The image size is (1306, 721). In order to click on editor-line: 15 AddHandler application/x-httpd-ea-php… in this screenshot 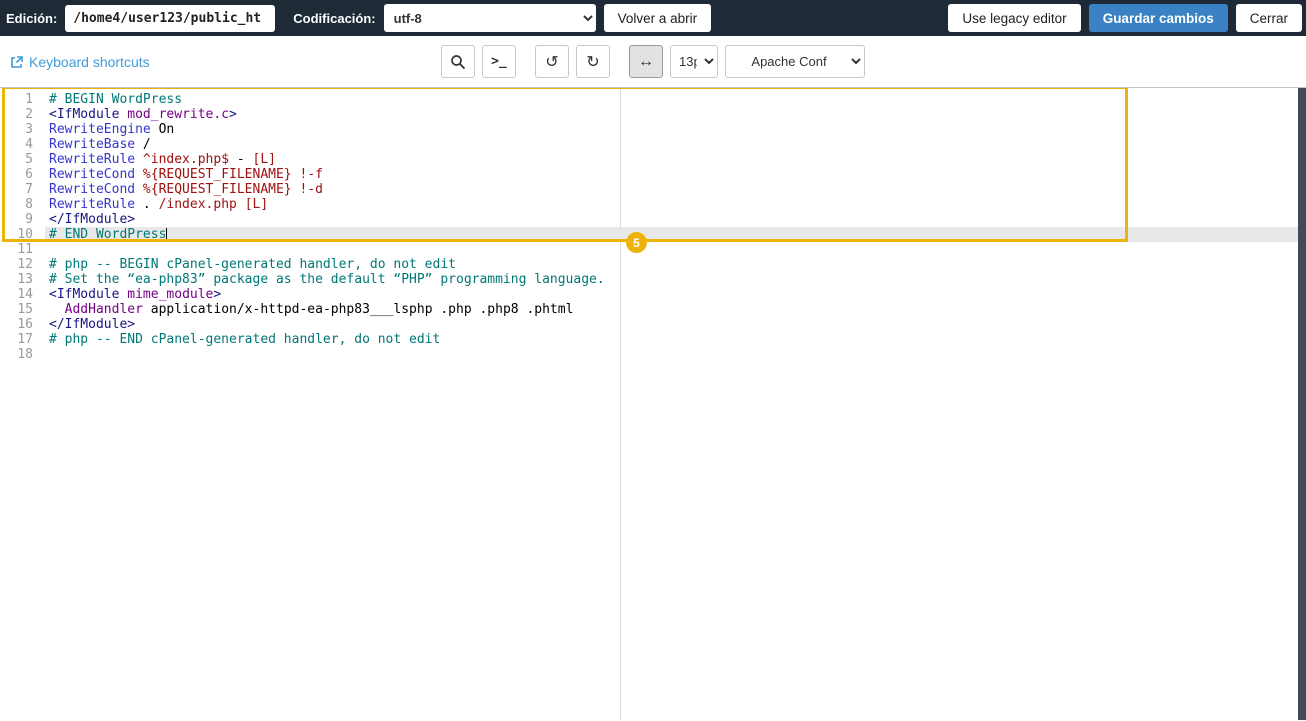, I will do `click(653, 309)`.